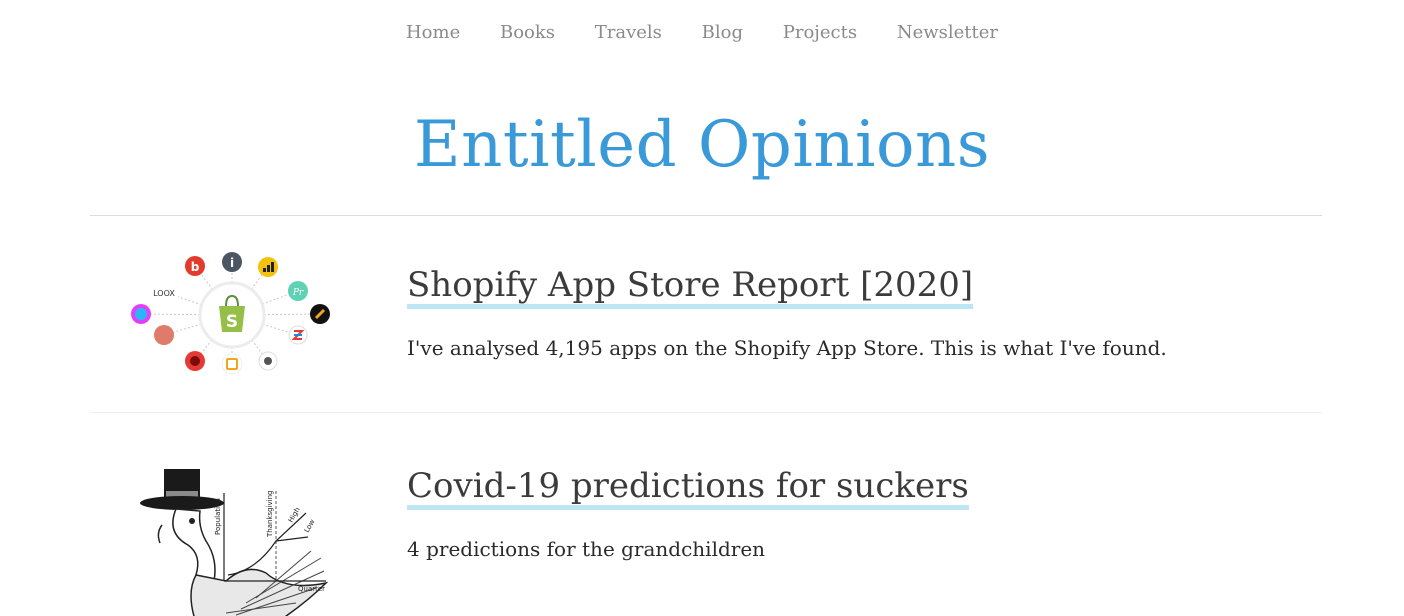 This screenshot has height=616, width=1404. Describe the element at coordinates (294, 515) in the screenshot. I see `high-label: High` at that location.